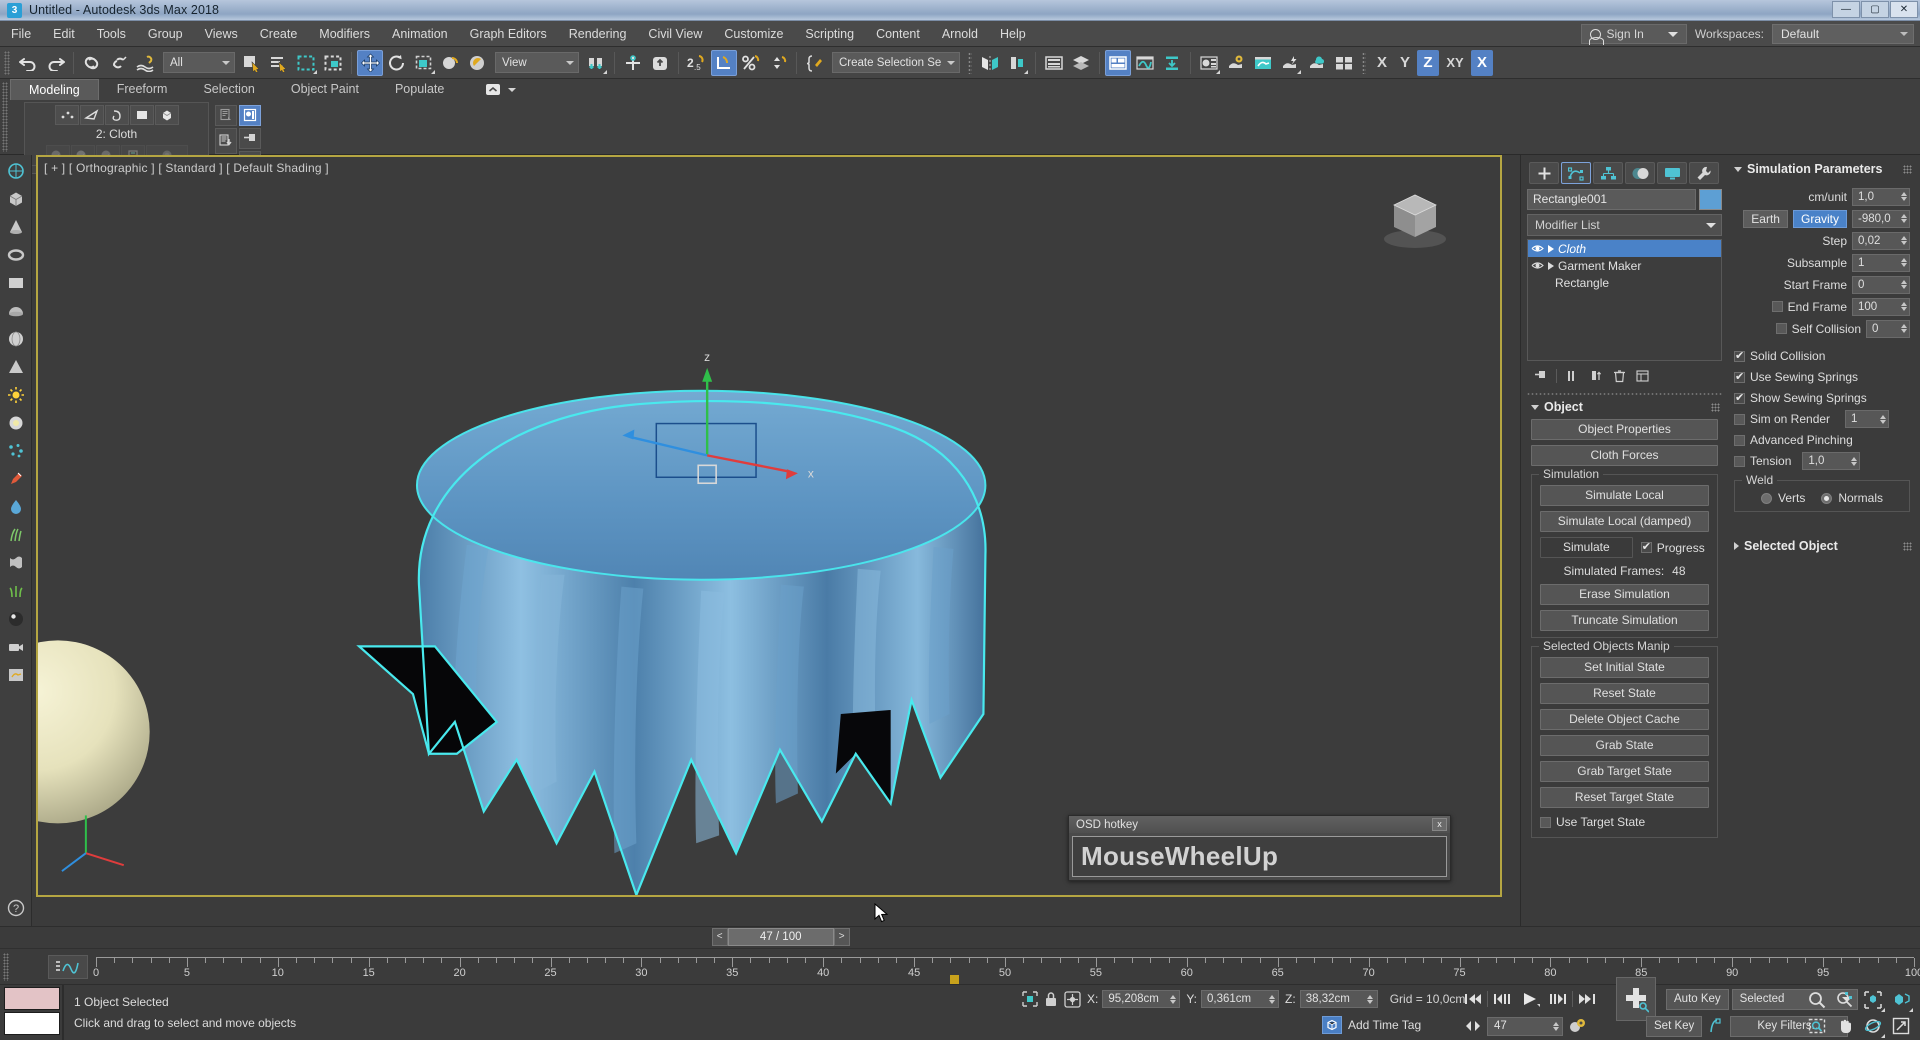  I want to click on constraint-z-button: Z, so click(1428, 62).